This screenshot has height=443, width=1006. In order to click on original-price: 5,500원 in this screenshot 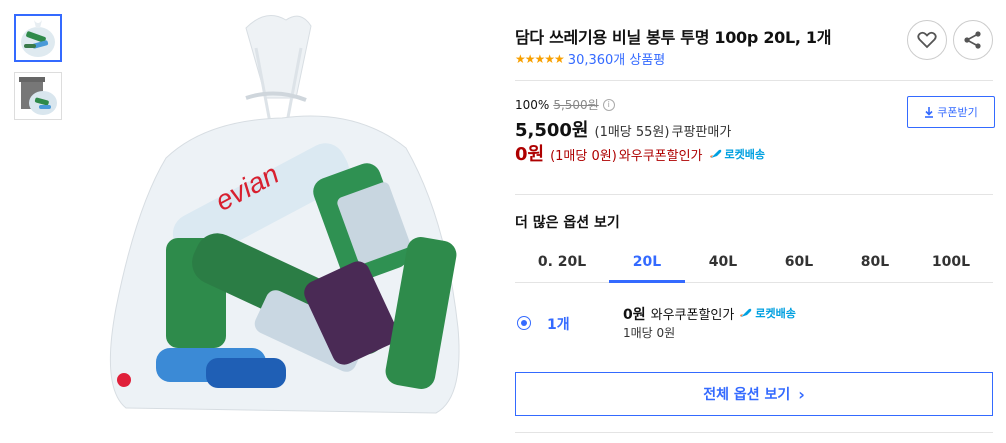, I will do `click(576, 105)`.